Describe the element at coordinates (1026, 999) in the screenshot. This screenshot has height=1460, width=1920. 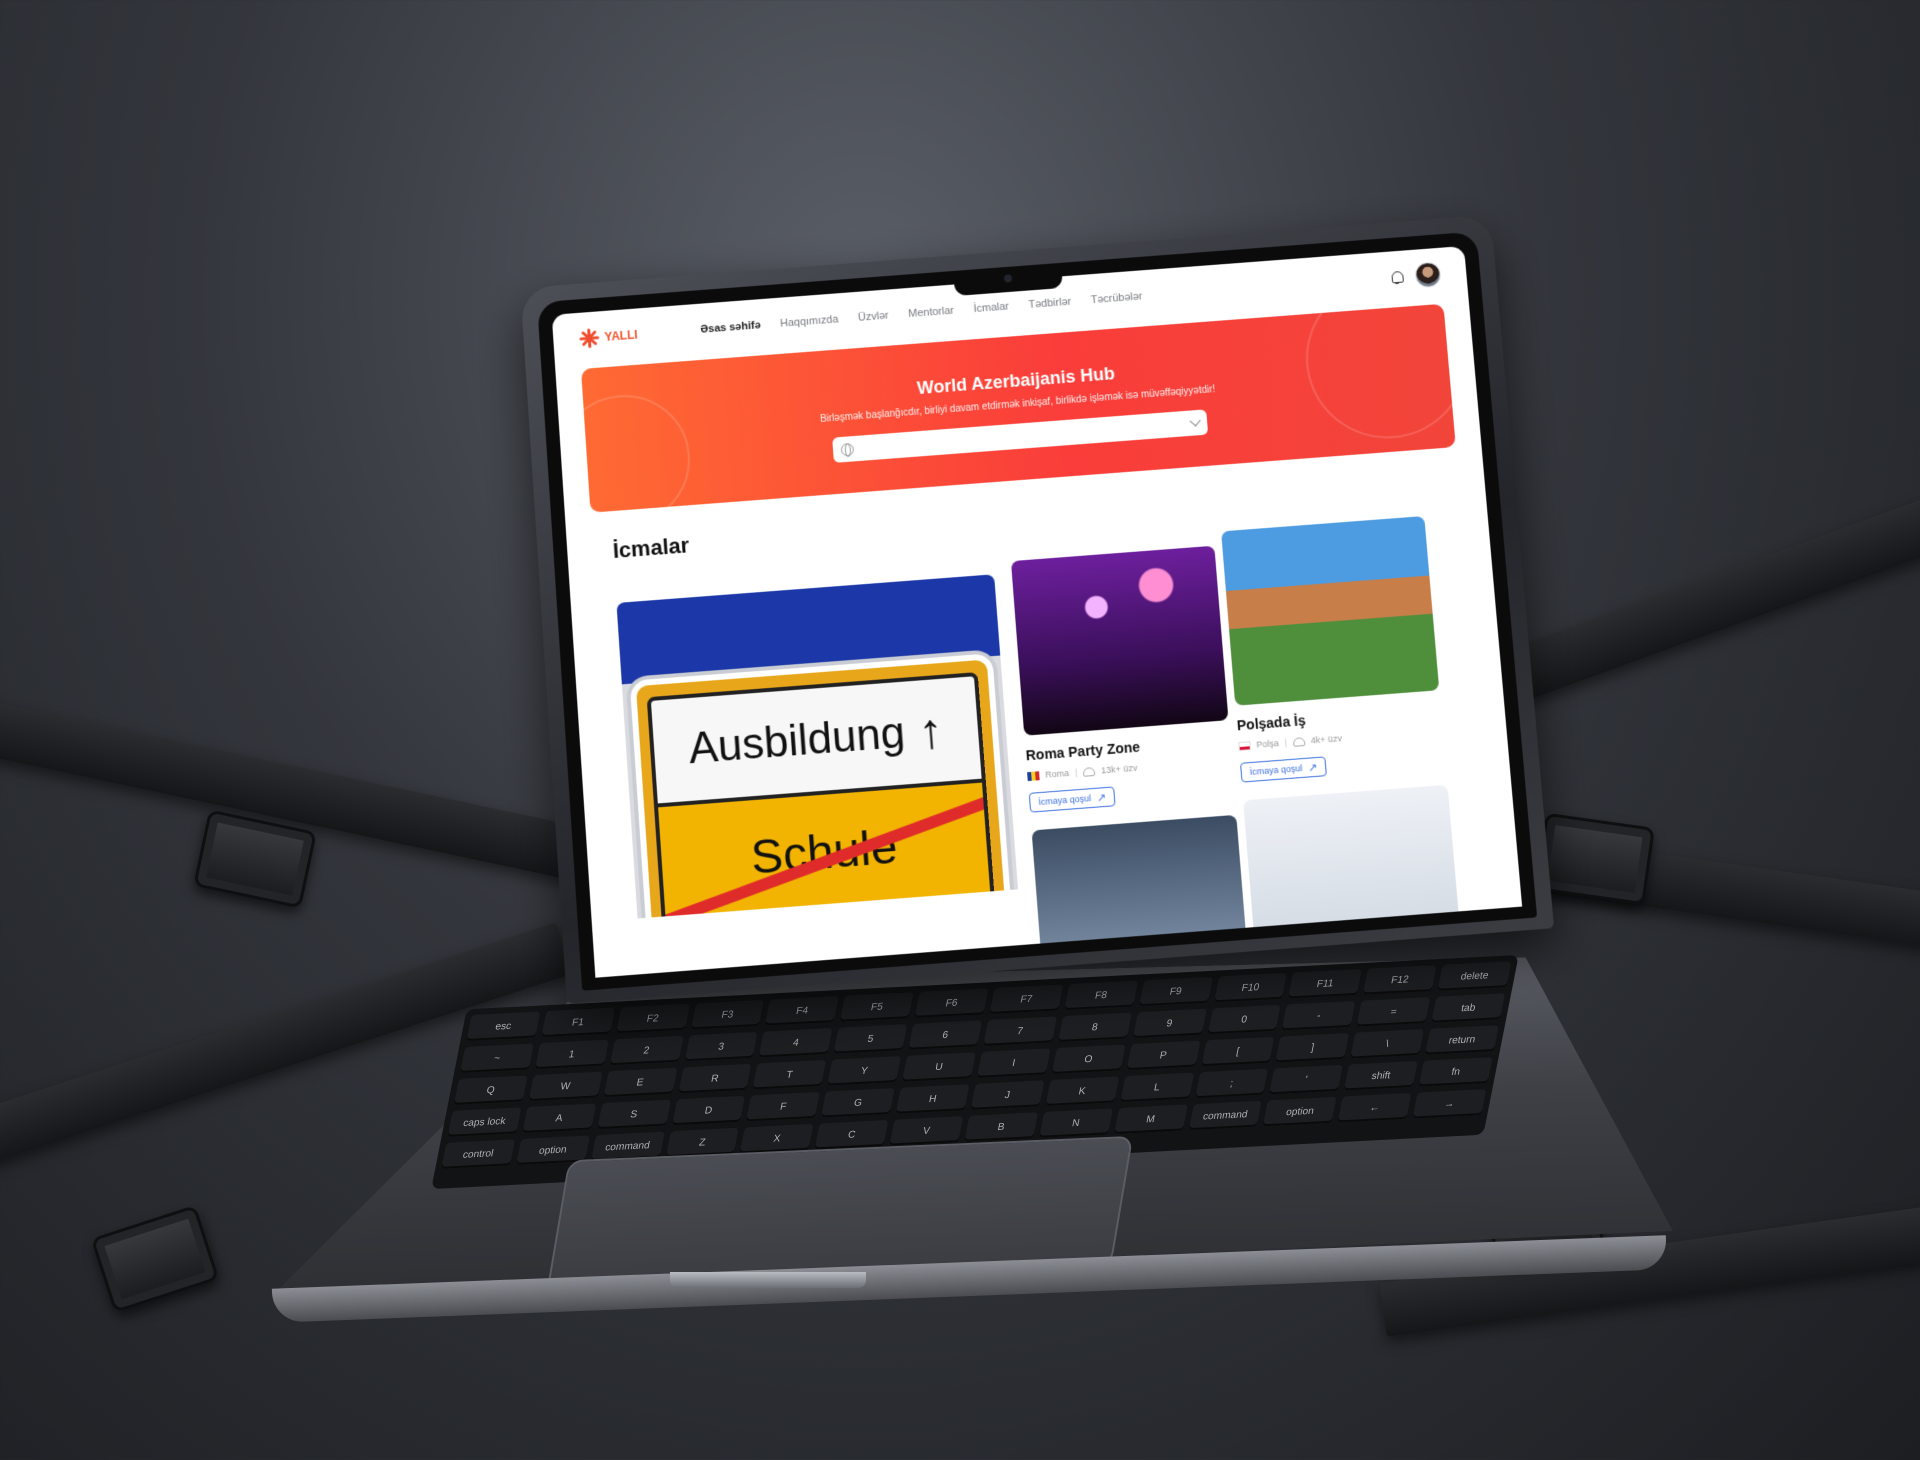
I see `keyboard-key: F7` at that location.